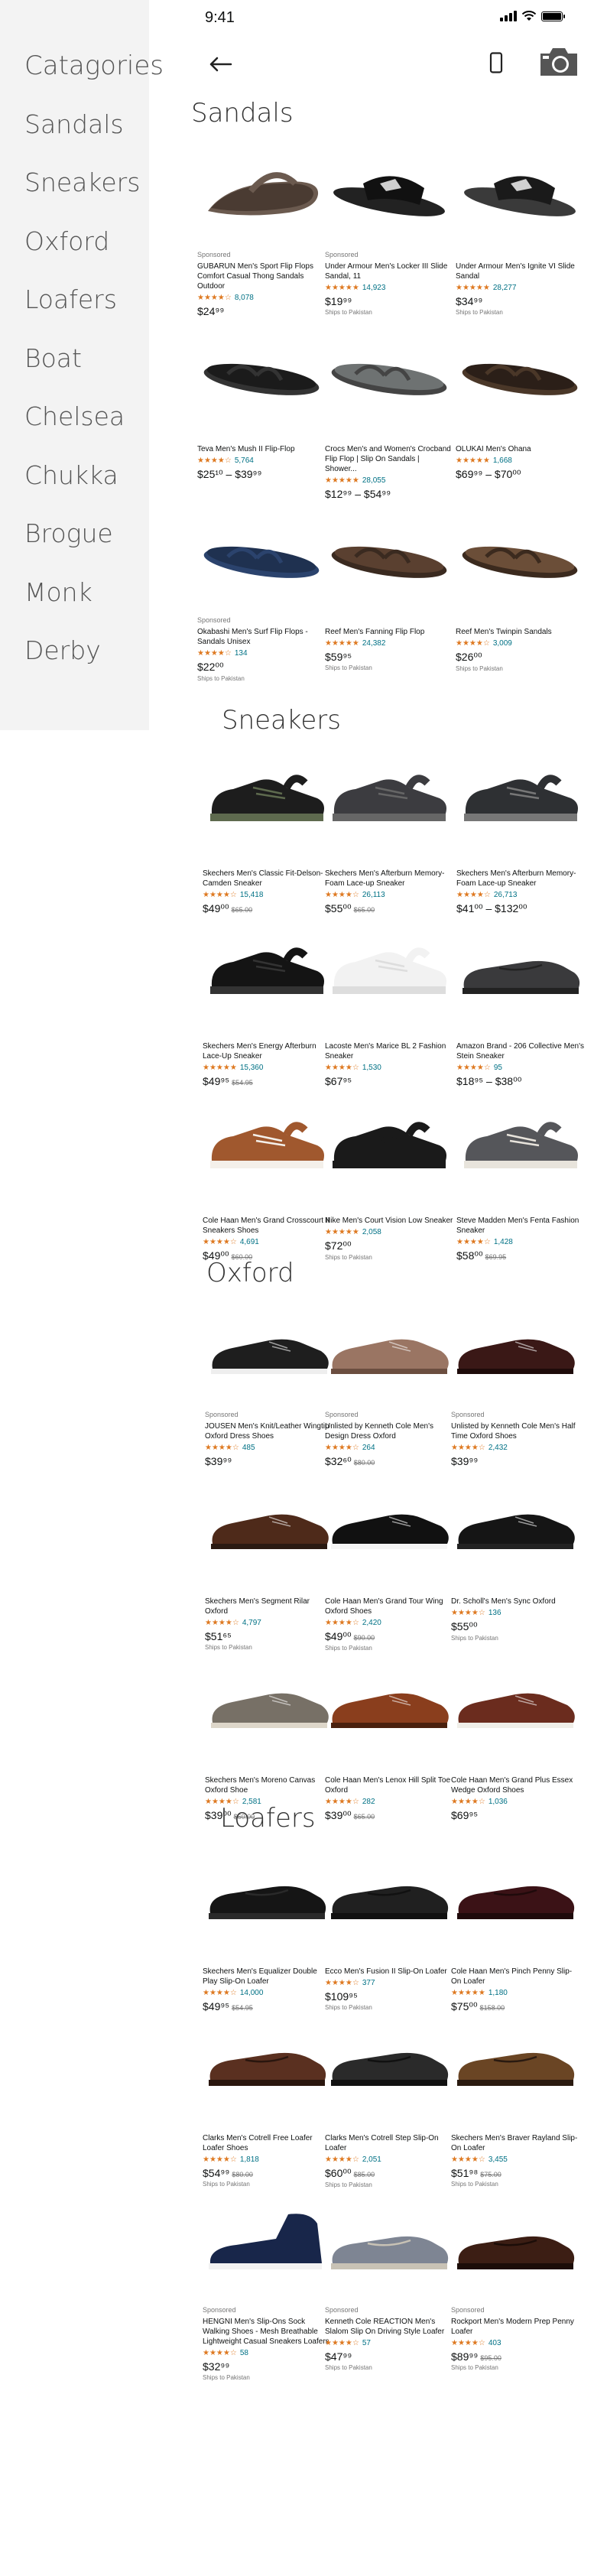  Describe the element at coordinates (74, 194) in the screenshot. I see `sidebar-item-sneakers: Sneakers` at that location.